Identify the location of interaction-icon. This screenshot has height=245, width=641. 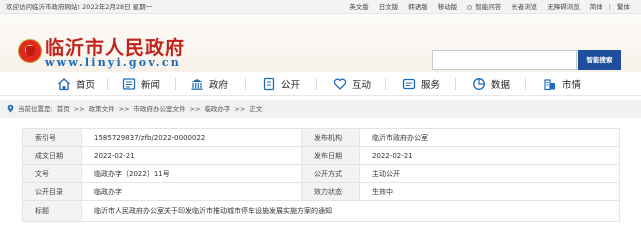
(340, 84).